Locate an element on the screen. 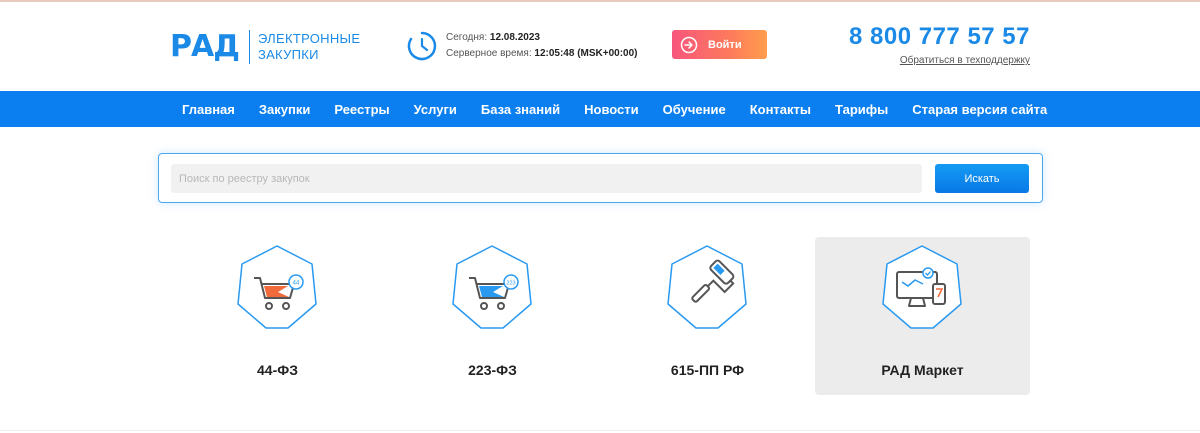  nav-item-services: Услуги is located at coordinates (435, 109).